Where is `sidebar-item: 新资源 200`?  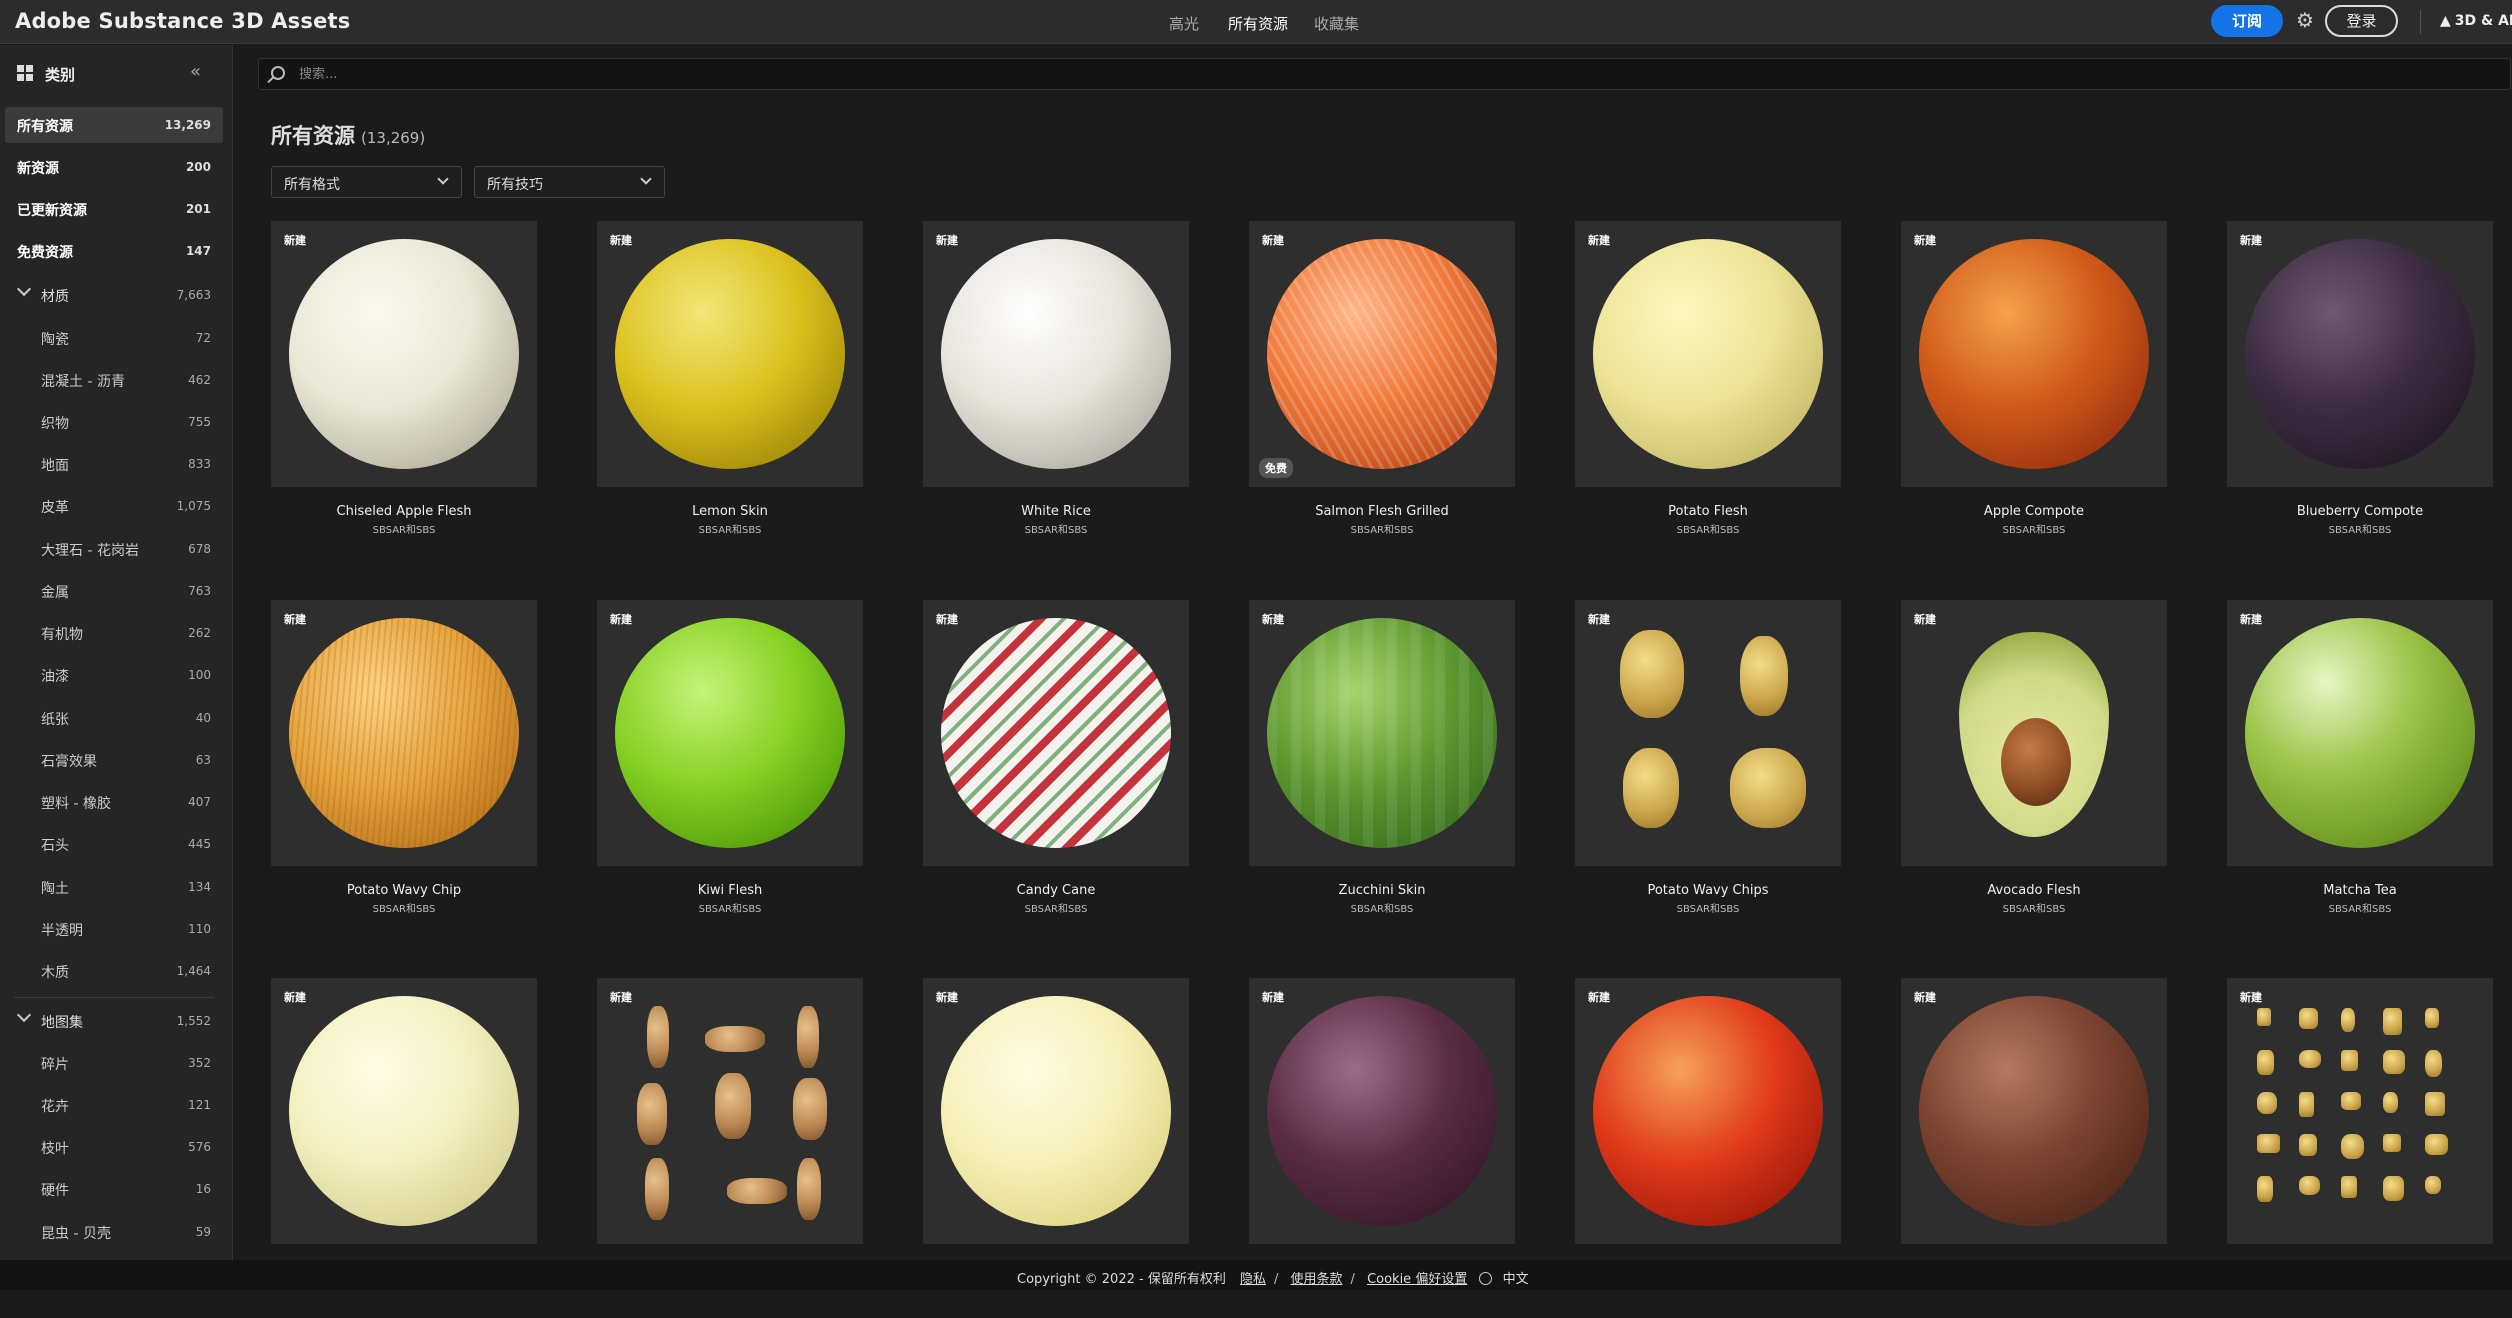
sidebar-item: 新资源 200 is located at coordinates (114, 167).